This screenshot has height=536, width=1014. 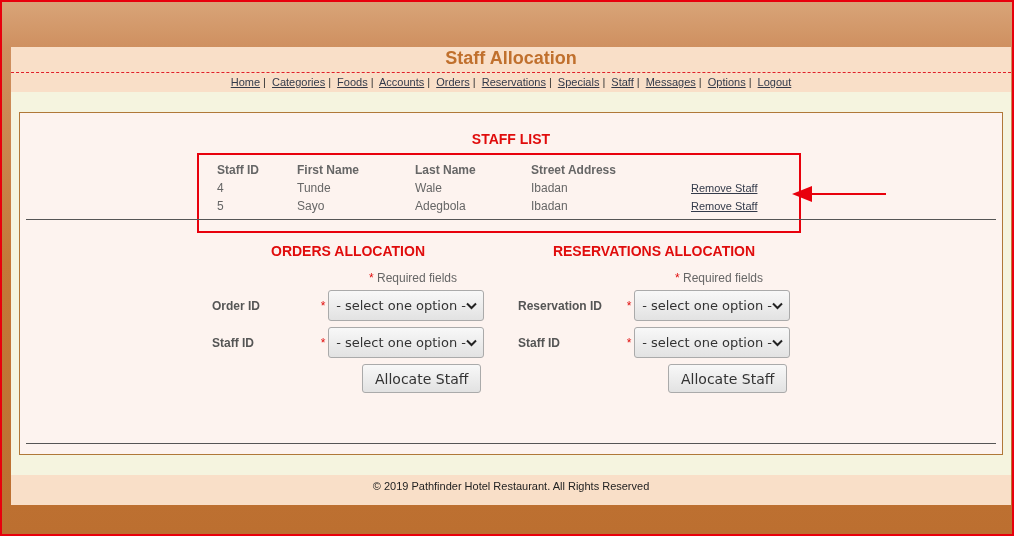 I want to click on nav-link: Logout, so click(x=774, y=82).